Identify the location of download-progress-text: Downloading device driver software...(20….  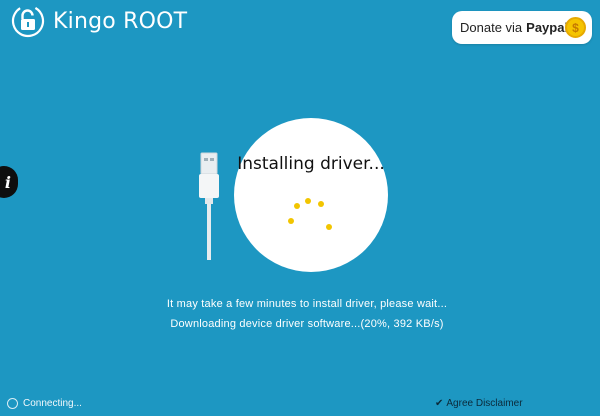
(307, 324).